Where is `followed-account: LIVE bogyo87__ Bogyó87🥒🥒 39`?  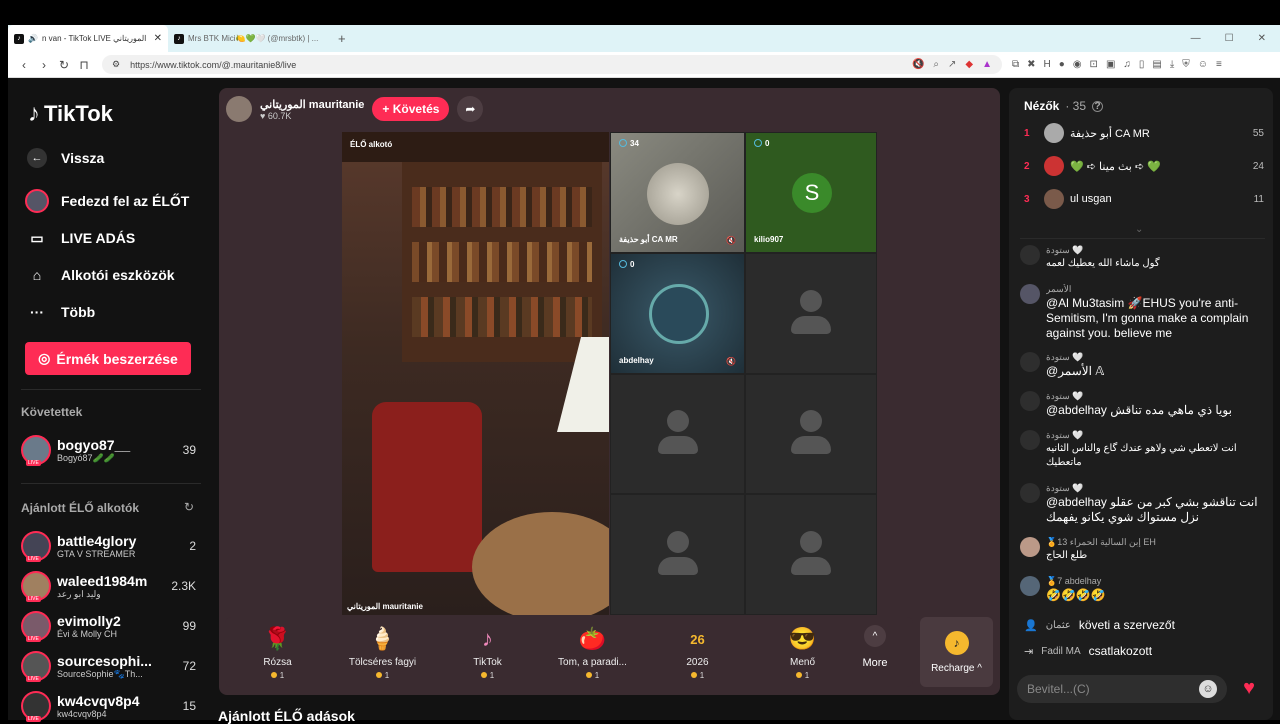
followed-account: LIVE bogyo87__ Bogyó87🥒🥒 39 is located at coordinates (108, 450).